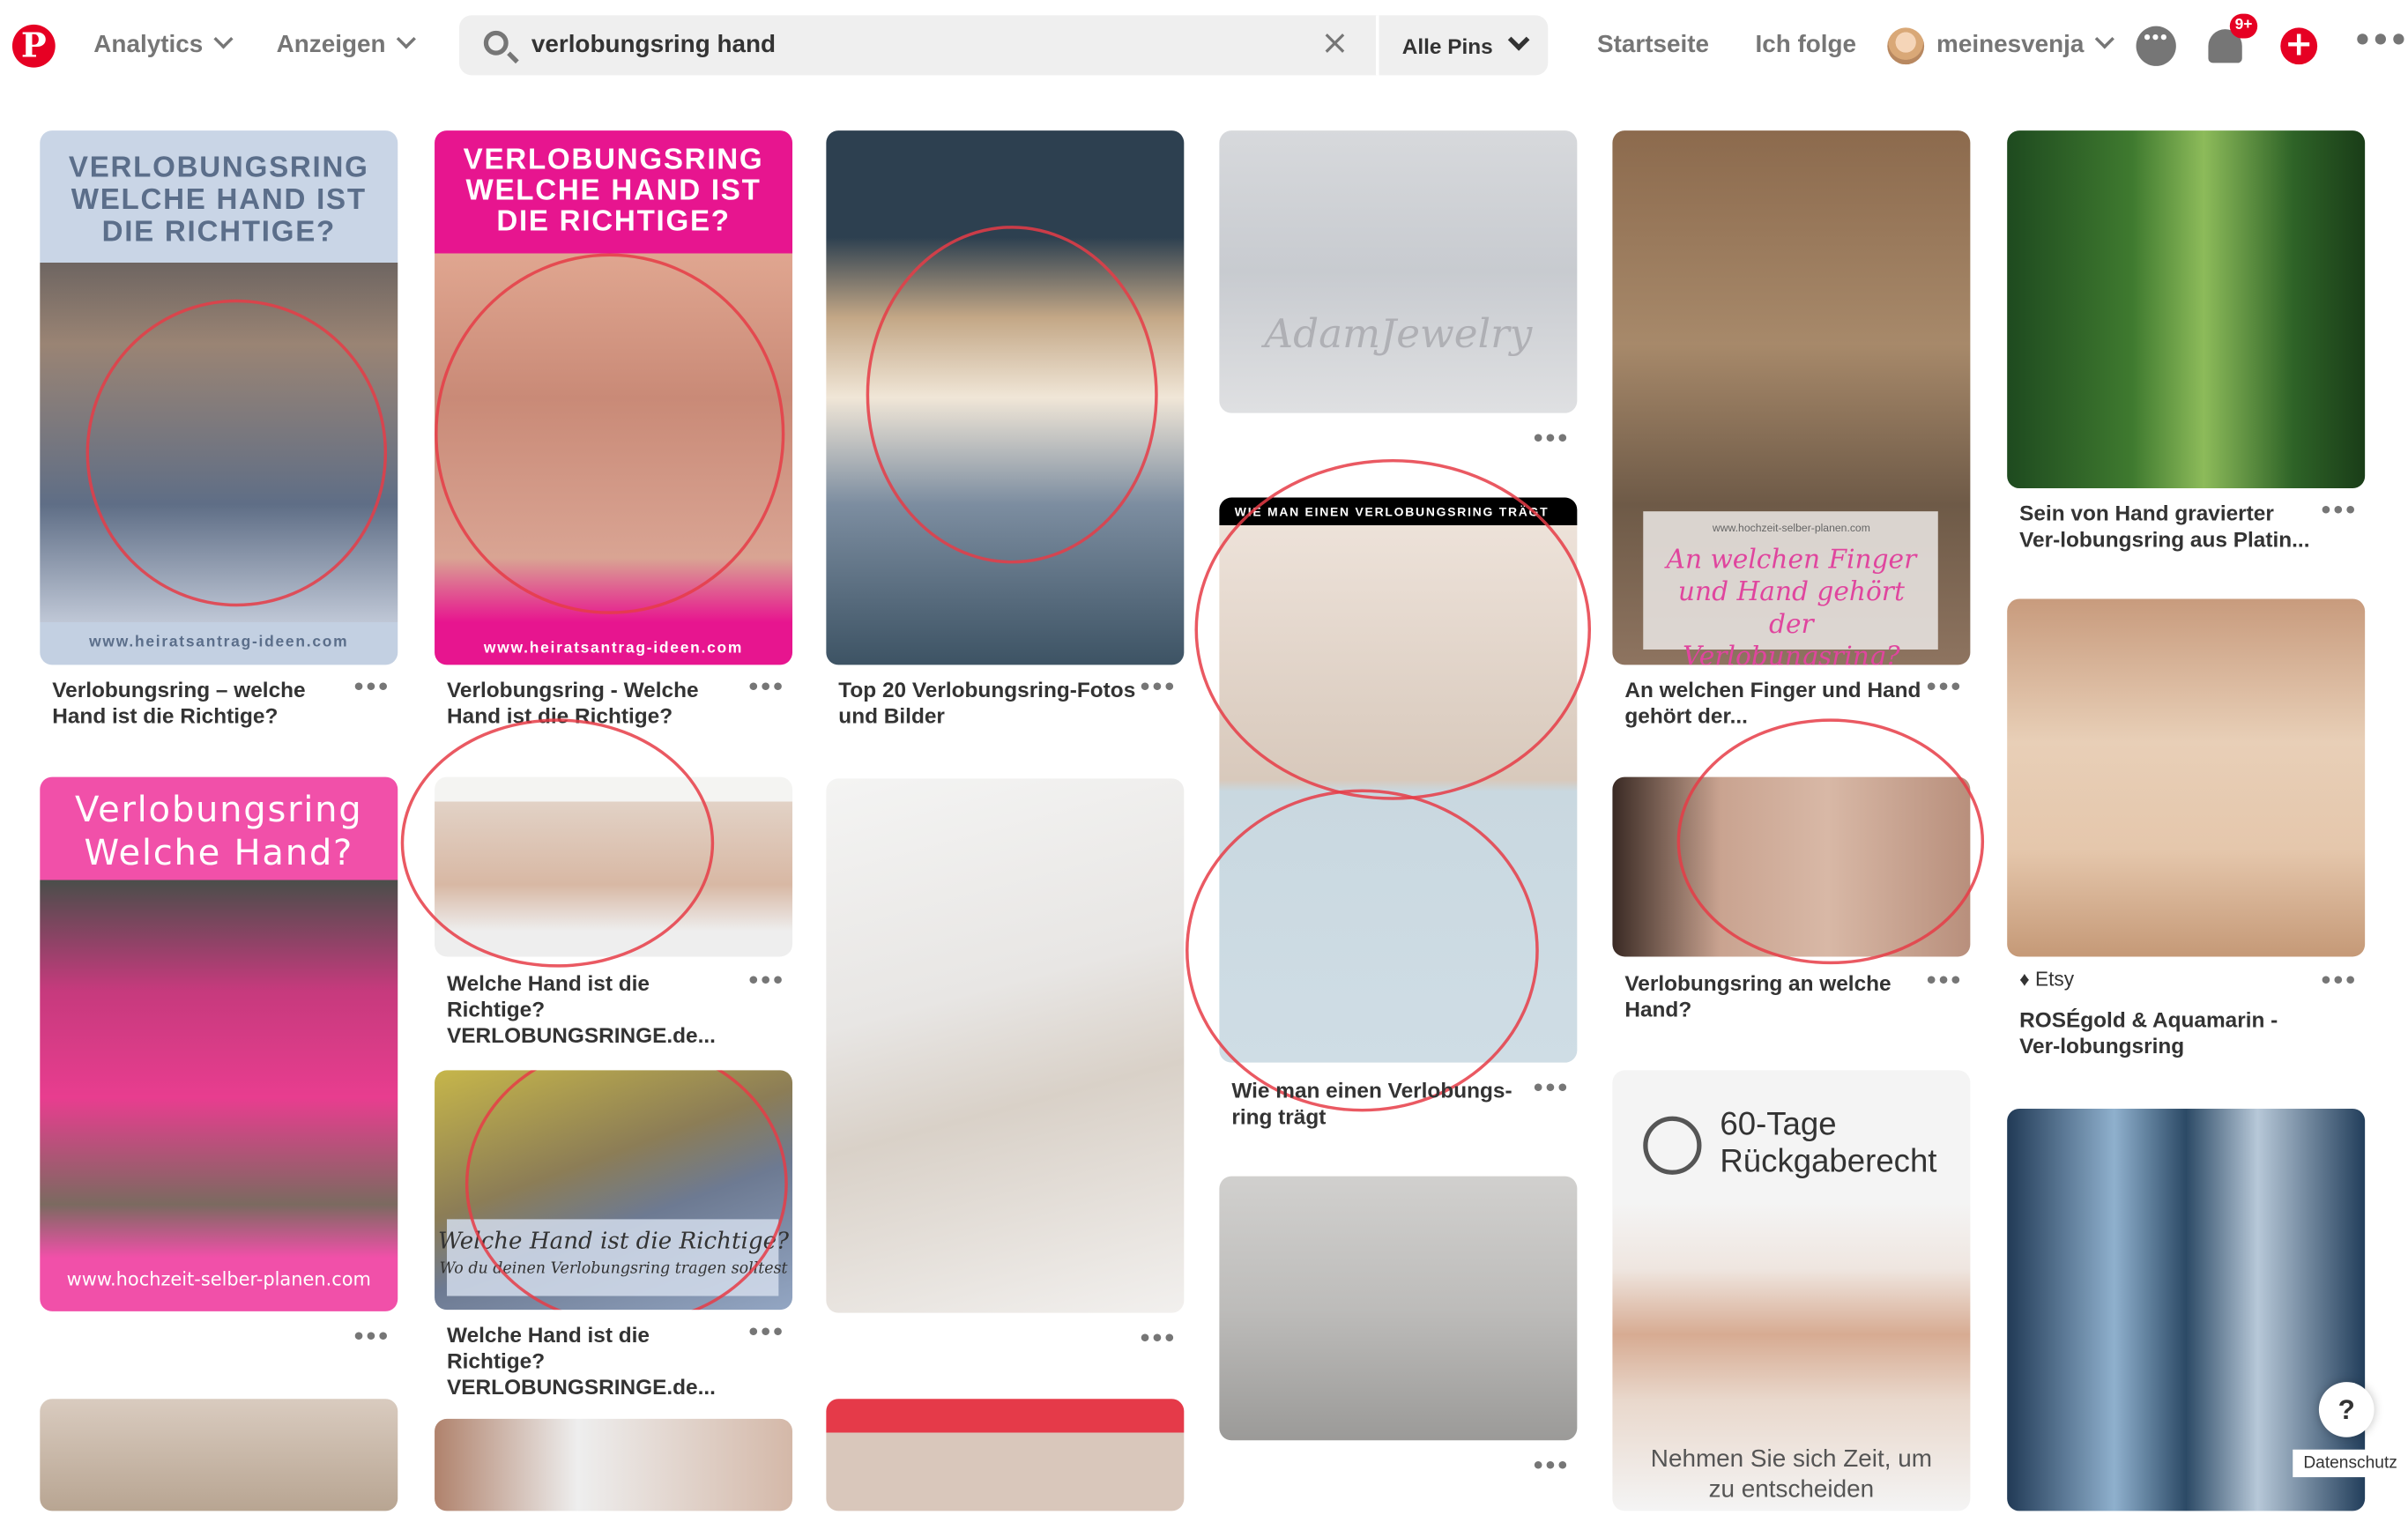  Describe the element at coordinates (988, 703) in the screenshot. I see `pin-caption: Top 20 Verlobungsring-Fotos und Bilder` at that location.